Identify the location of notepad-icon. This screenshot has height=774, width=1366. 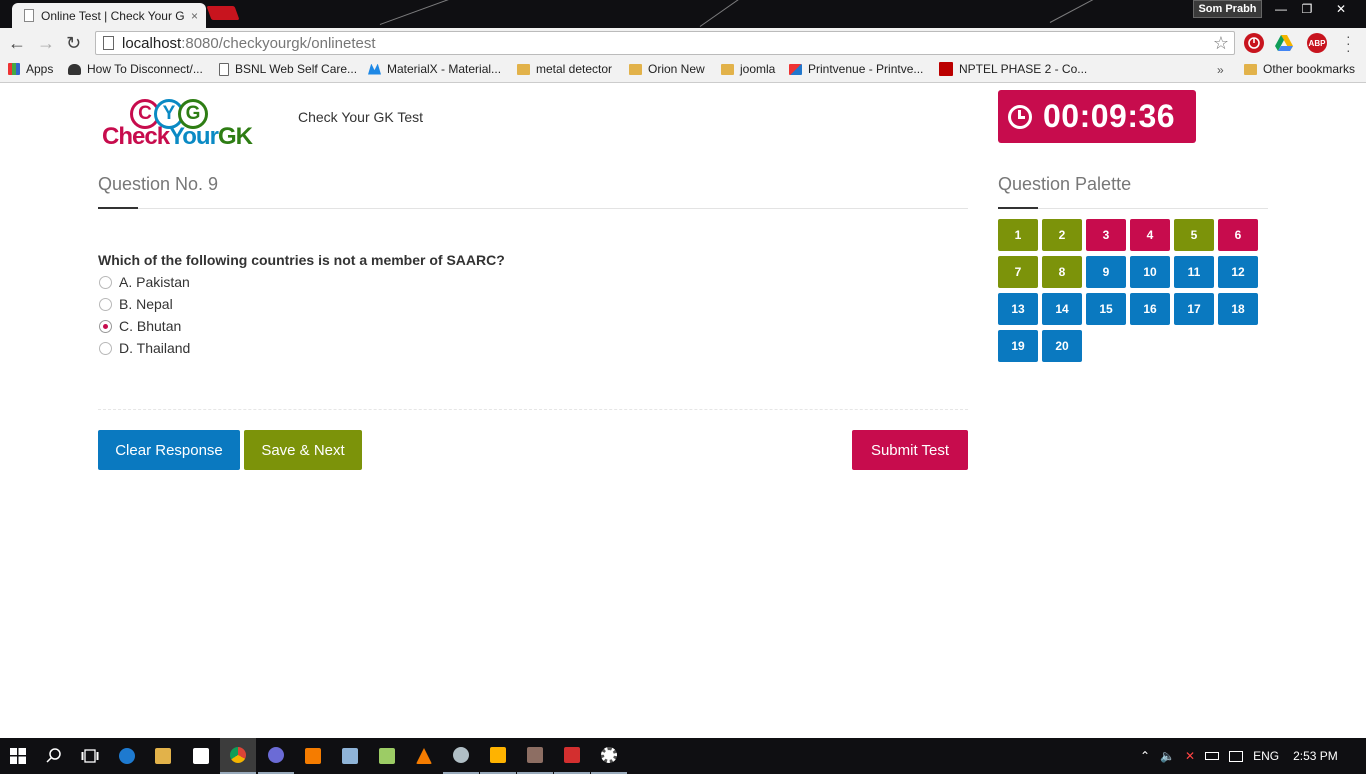
(350, 756).